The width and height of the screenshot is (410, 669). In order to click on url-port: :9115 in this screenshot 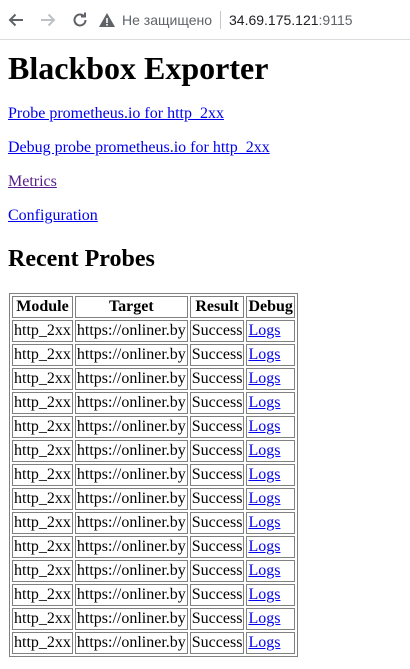, I will do `click(335, 19)`.